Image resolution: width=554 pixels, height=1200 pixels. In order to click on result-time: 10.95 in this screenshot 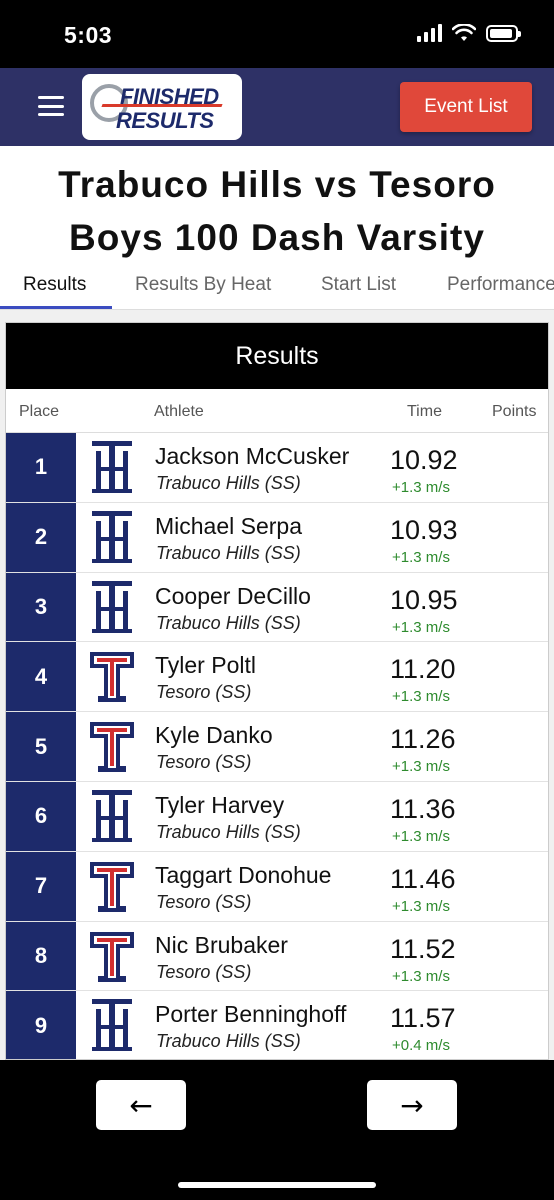, I will do `click(424, 599)`.